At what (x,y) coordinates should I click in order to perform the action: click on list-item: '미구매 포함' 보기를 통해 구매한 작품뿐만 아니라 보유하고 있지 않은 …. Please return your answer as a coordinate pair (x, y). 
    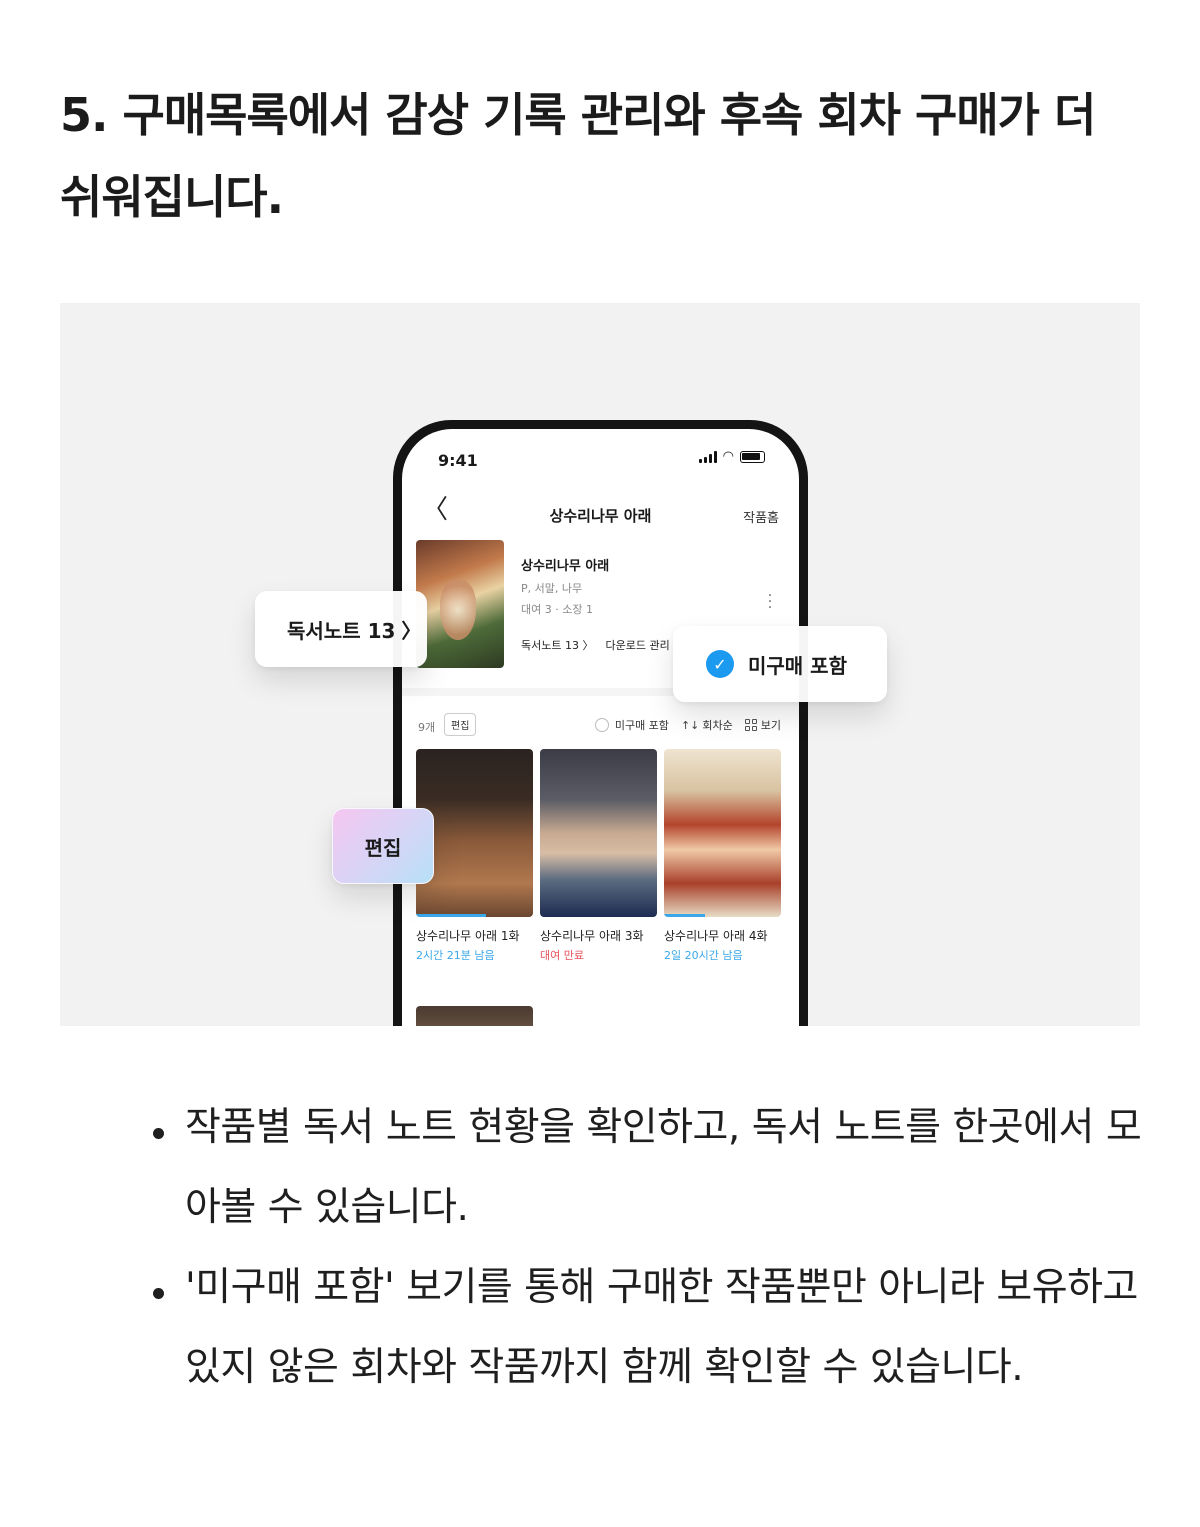
    Looking at the image, I should click on (650, 1328).